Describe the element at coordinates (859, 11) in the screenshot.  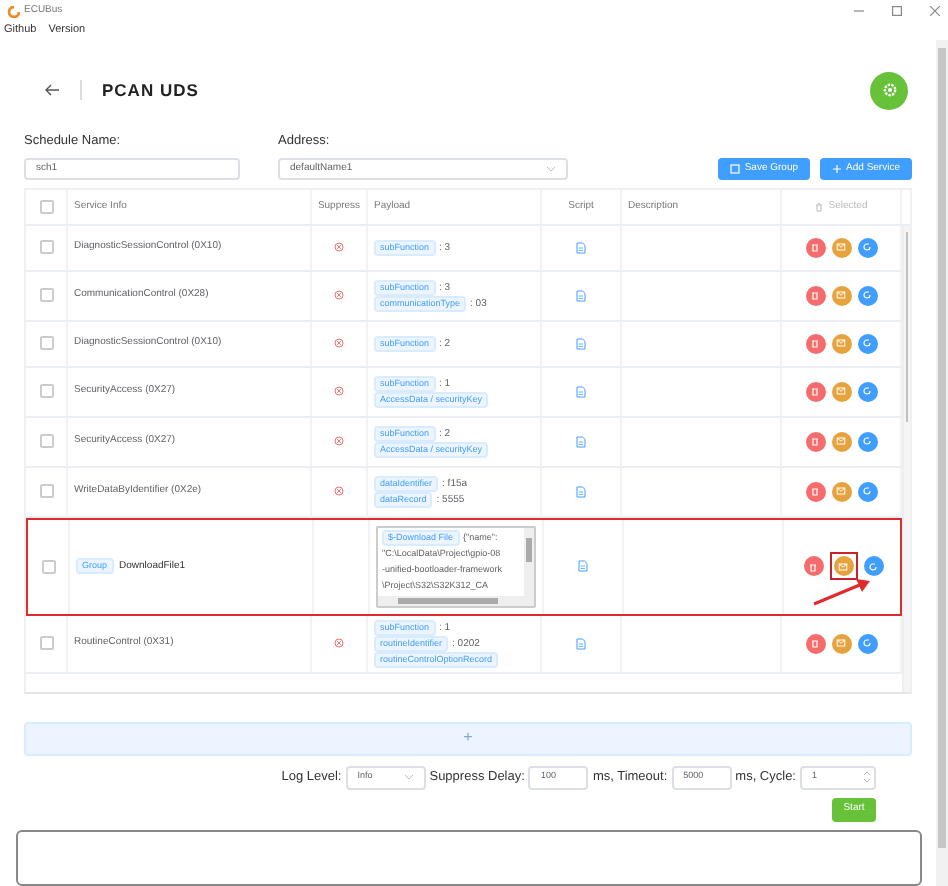
I see `minimize-icon` at that location.